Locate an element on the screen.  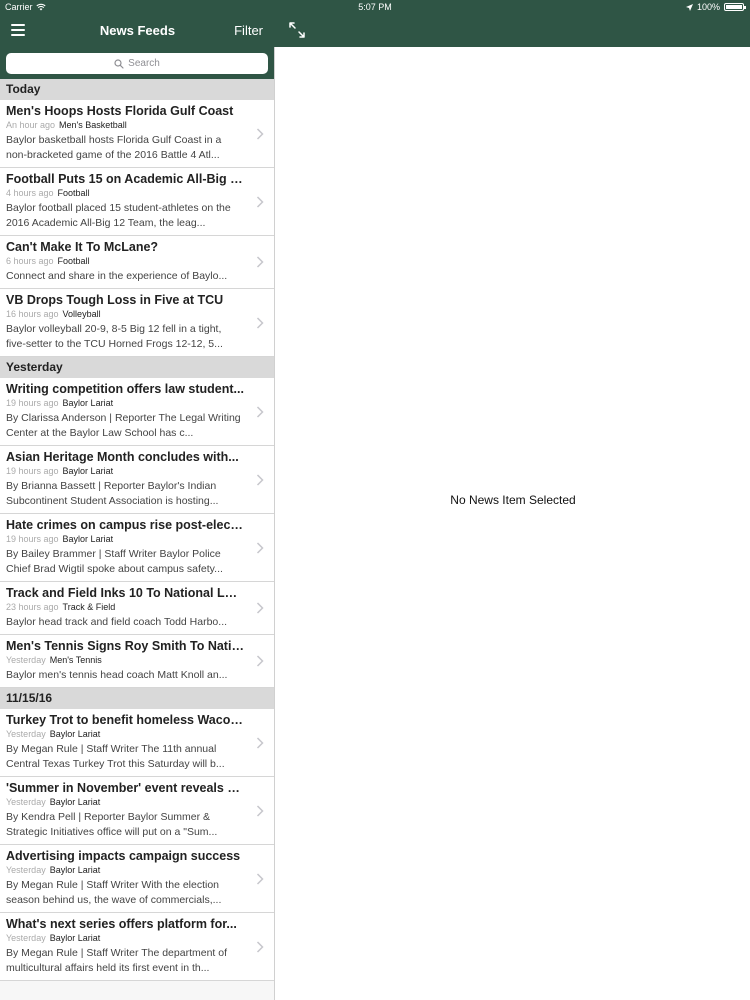
news-item-category: Track & Field is located at coordinates (89, 607).